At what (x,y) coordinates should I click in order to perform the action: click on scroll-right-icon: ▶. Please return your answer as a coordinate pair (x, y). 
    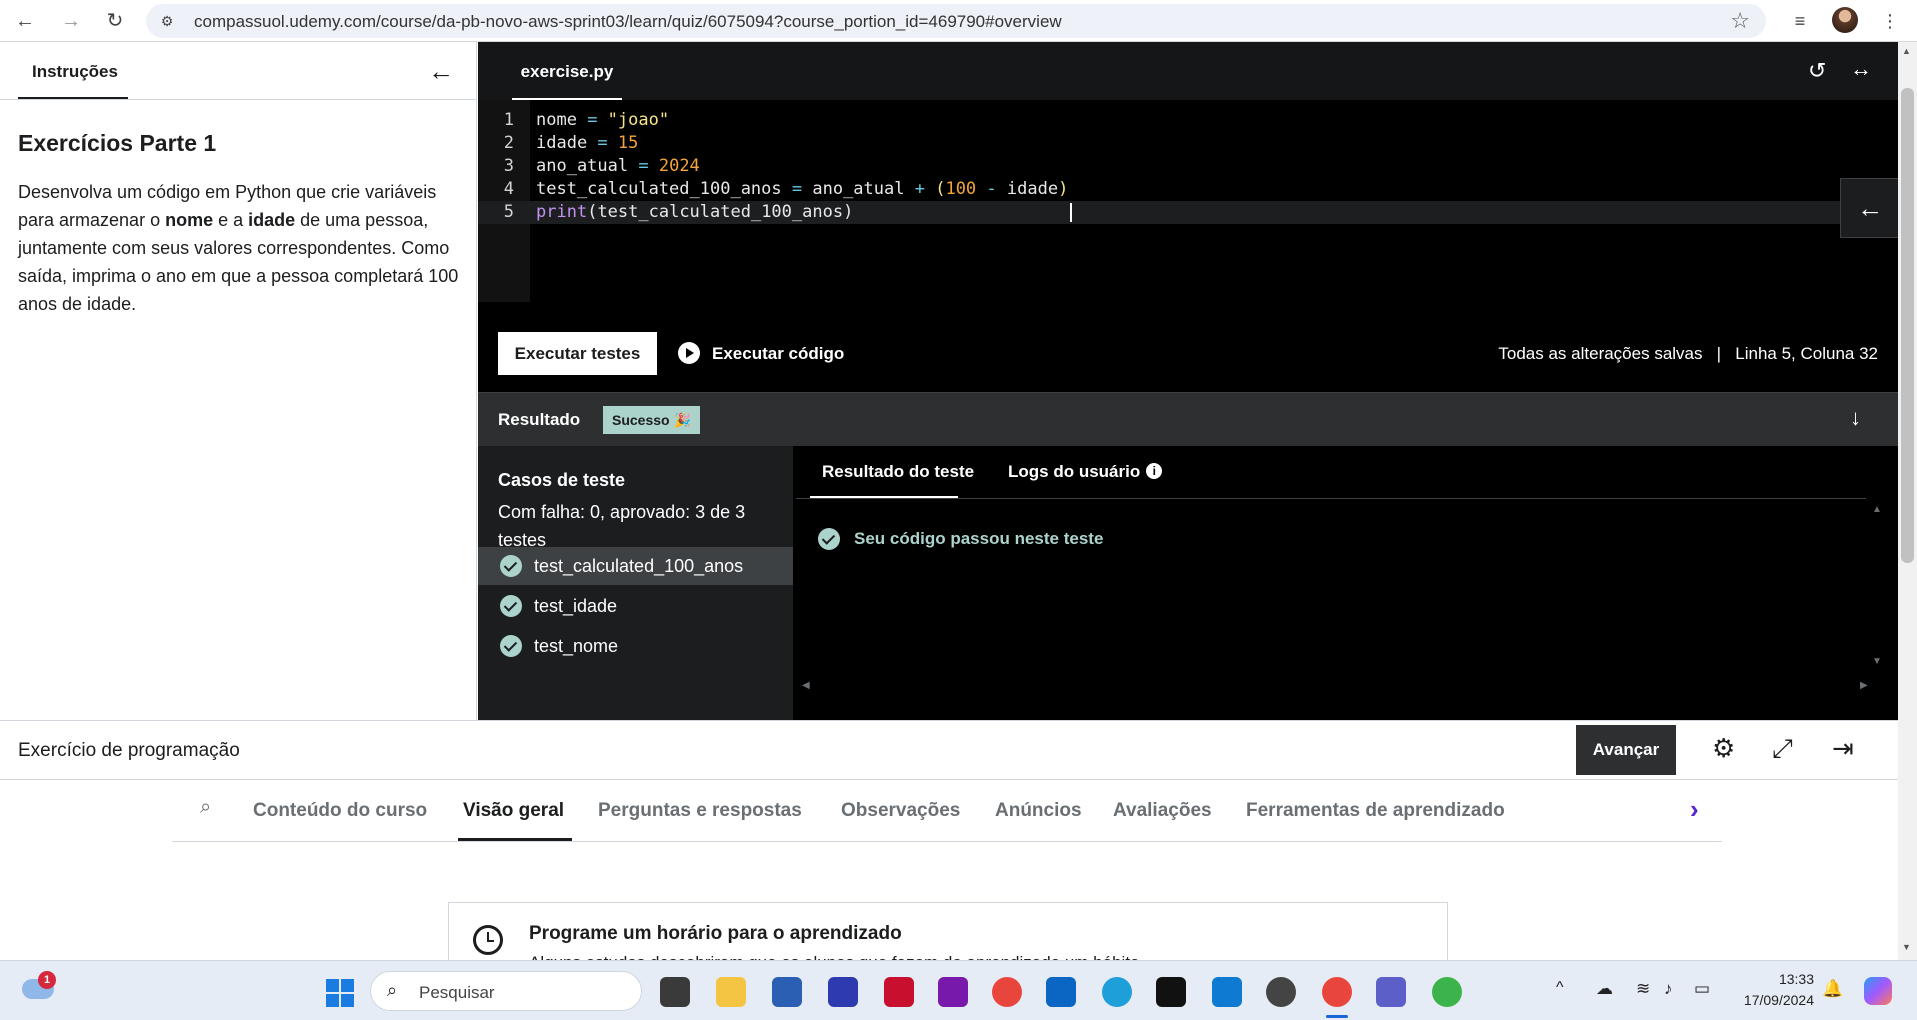
    Looking at the image, I should click on (1864, 685).